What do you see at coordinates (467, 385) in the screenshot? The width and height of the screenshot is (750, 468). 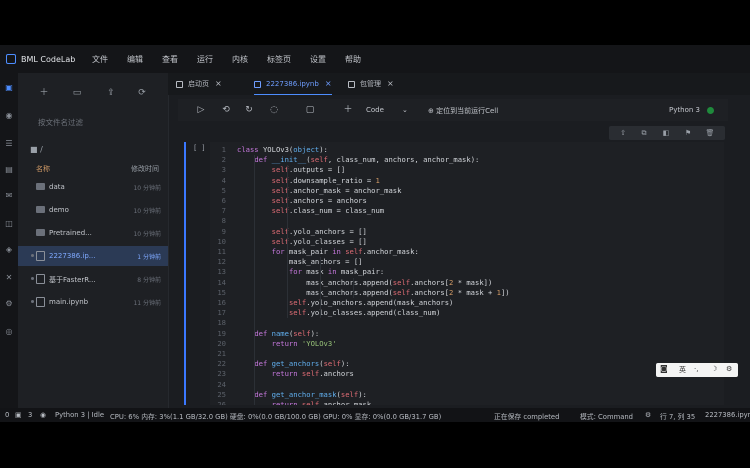 I see `code-line: 24` at bounding box center [467, 385].